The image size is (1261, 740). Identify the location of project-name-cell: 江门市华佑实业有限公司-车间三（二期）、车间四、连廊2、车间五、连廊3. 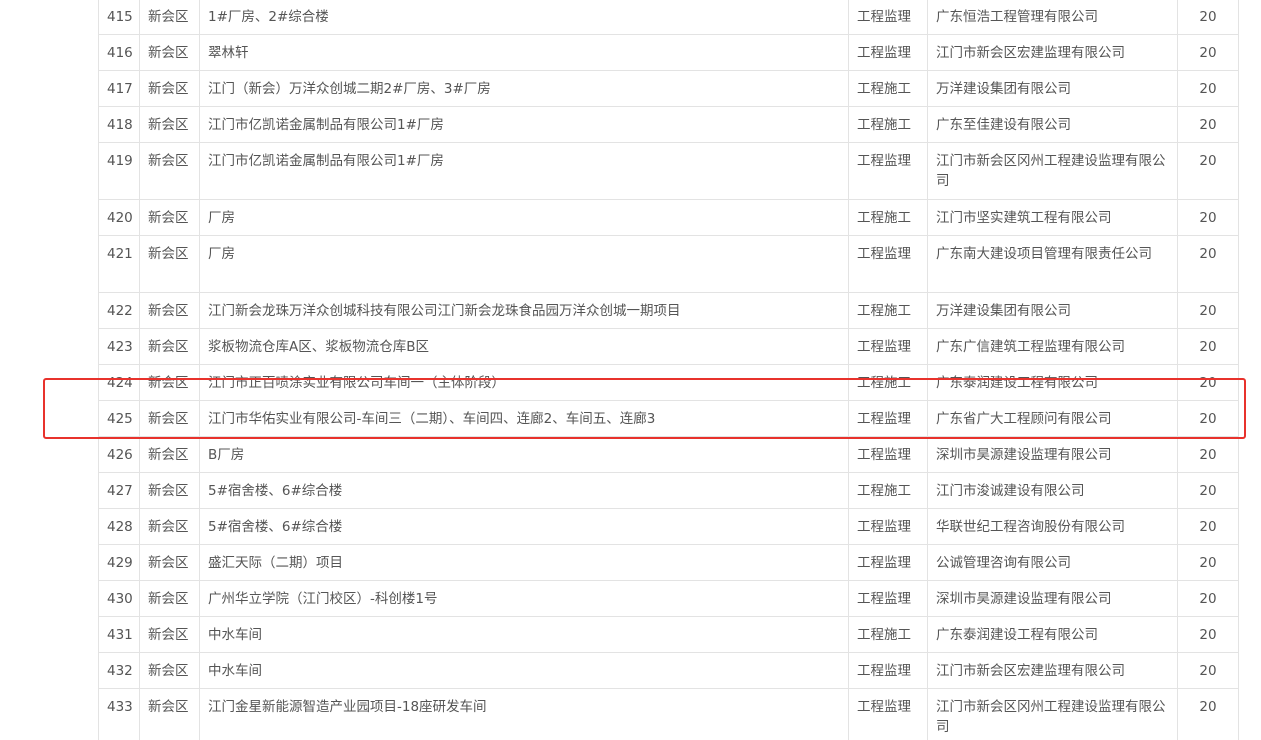
(524, 418).